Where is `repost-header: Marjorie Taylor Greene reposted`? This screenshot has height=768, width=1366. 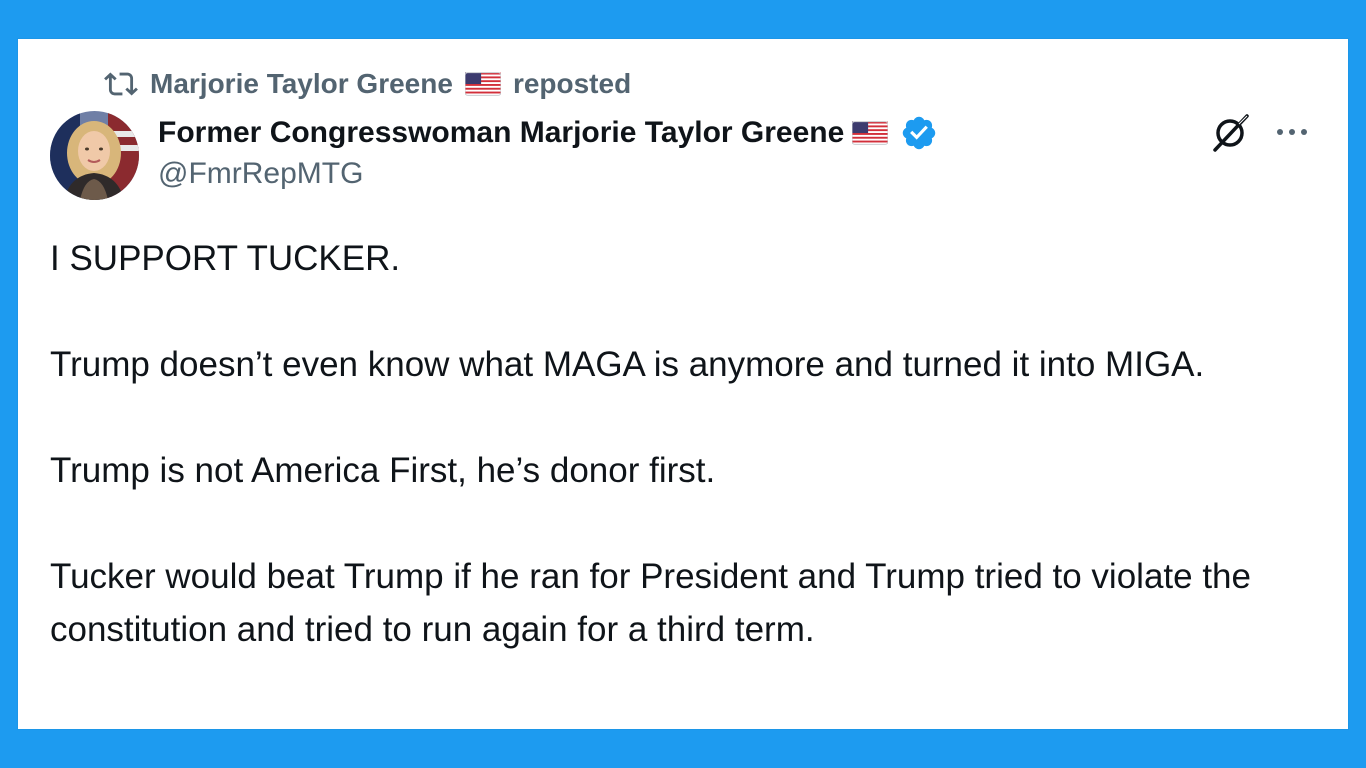
repost-header: Marjorie Taylor Greene reposted is located at coordinates (367, 84).